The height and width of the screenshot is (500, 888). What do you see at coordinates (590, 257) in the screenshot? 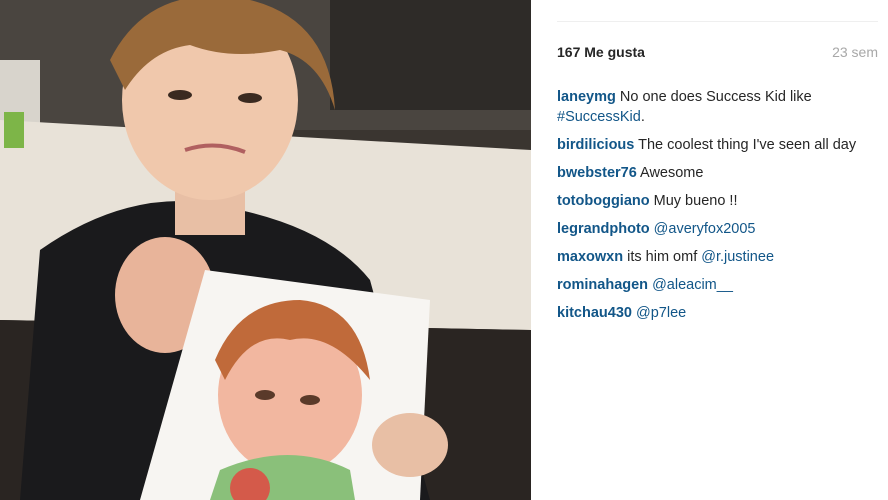
I see `comment-username: maxowxn` at bounding box center [590, 257].